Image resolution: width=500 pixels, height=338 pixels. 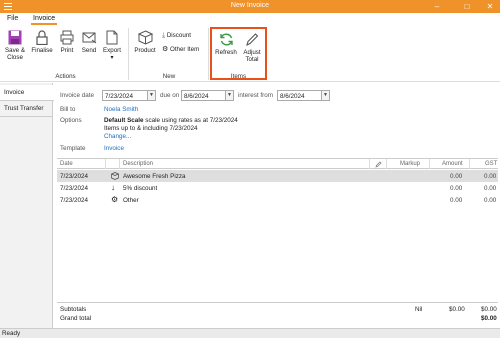 I want to click on product-button: Product, so click(x=145, y=42).